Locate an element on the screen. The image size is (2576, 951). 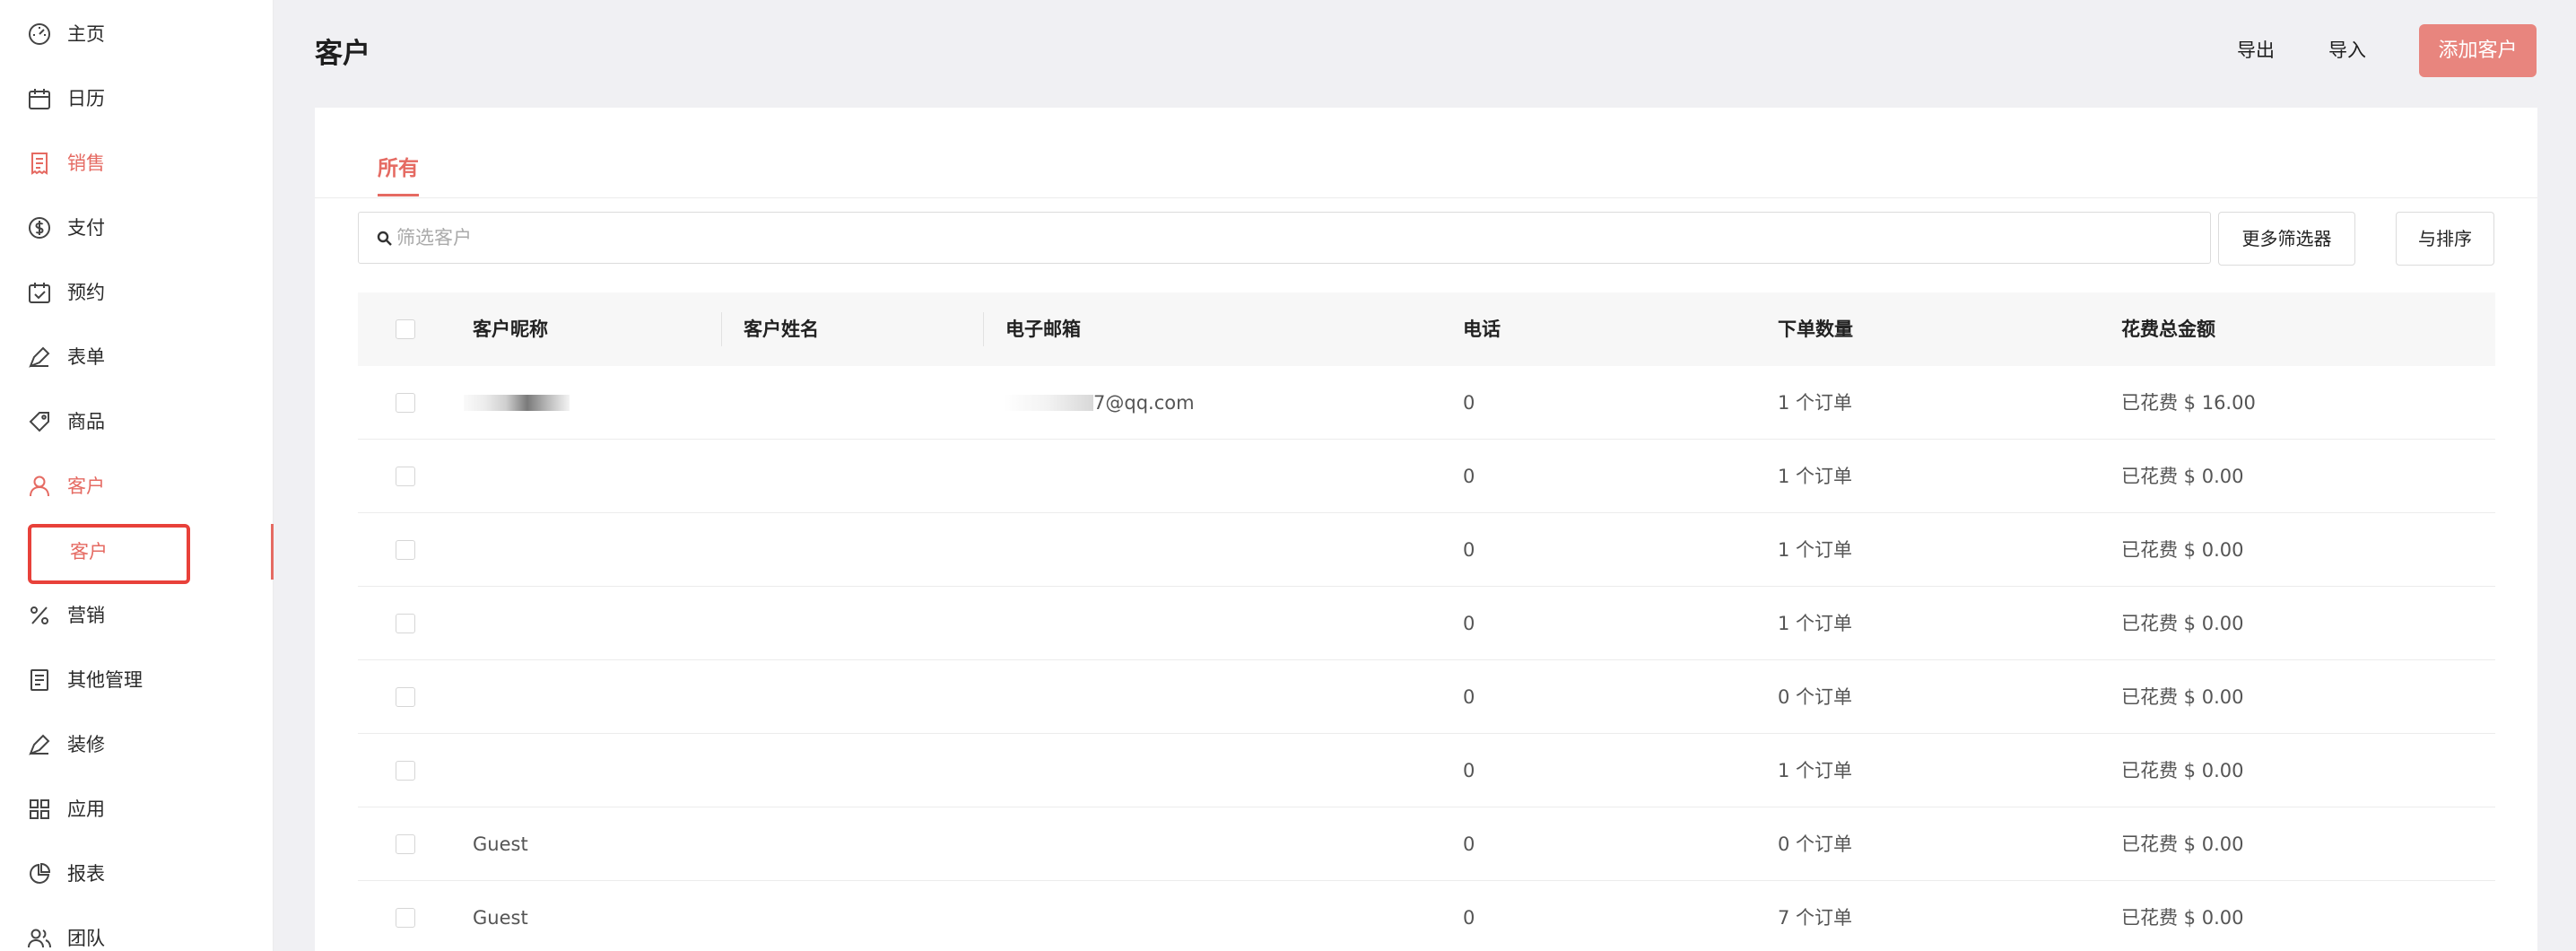
sidebar-item-team: 团队 is located at coordinates (137, 933).